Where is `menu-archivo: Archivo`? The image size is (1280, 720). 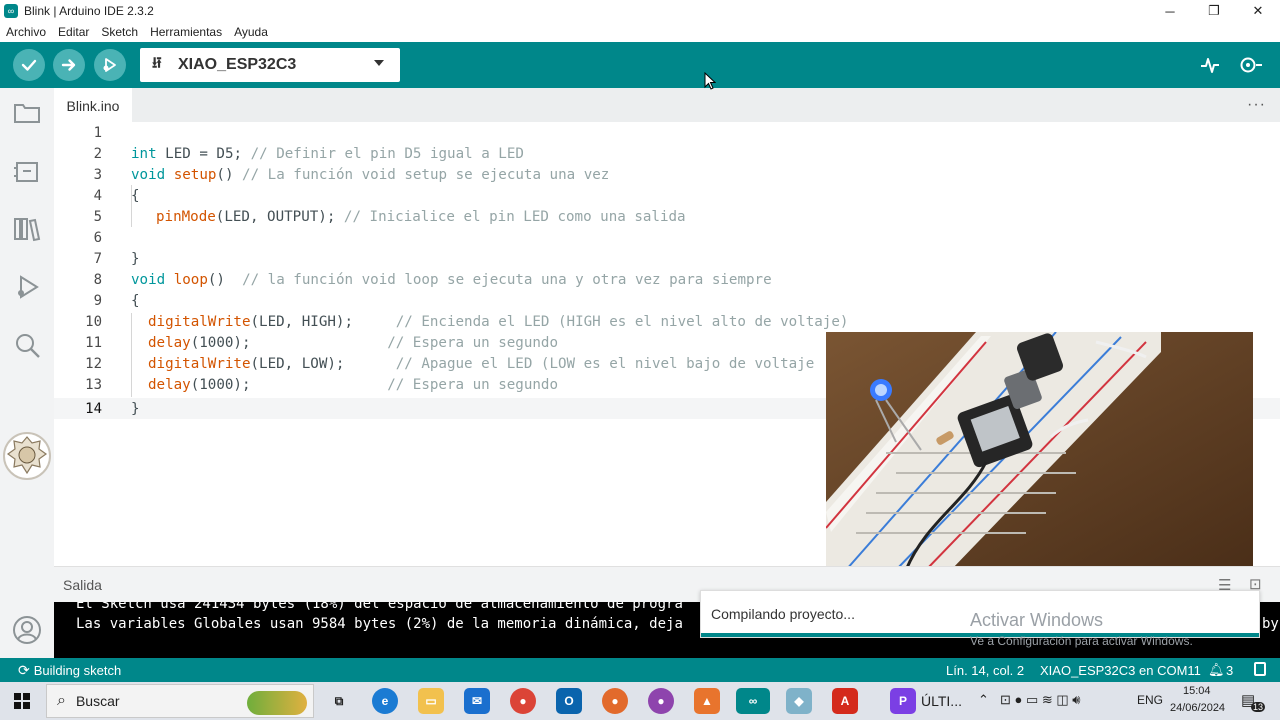
menu-archivo: Archivo is located at coordinates (26, 32).